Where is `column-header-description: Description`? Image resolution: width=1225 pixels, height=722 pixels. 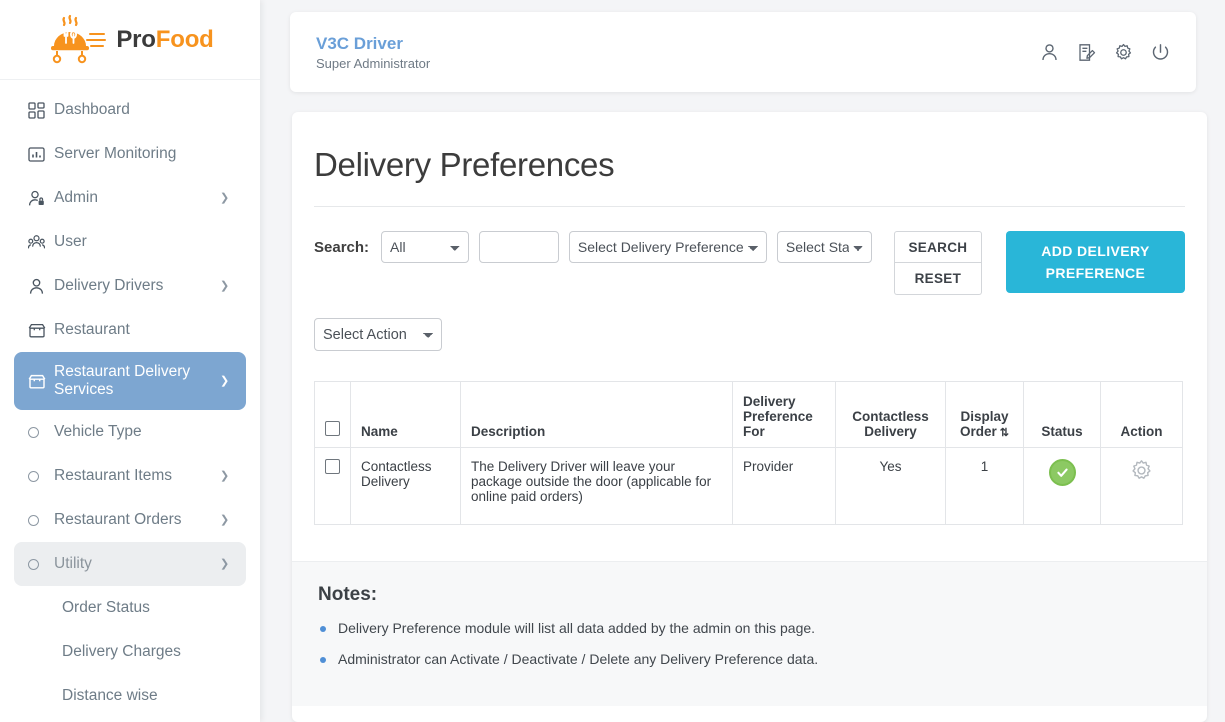
column-header-description: Description is located at coordinates (596, 414).